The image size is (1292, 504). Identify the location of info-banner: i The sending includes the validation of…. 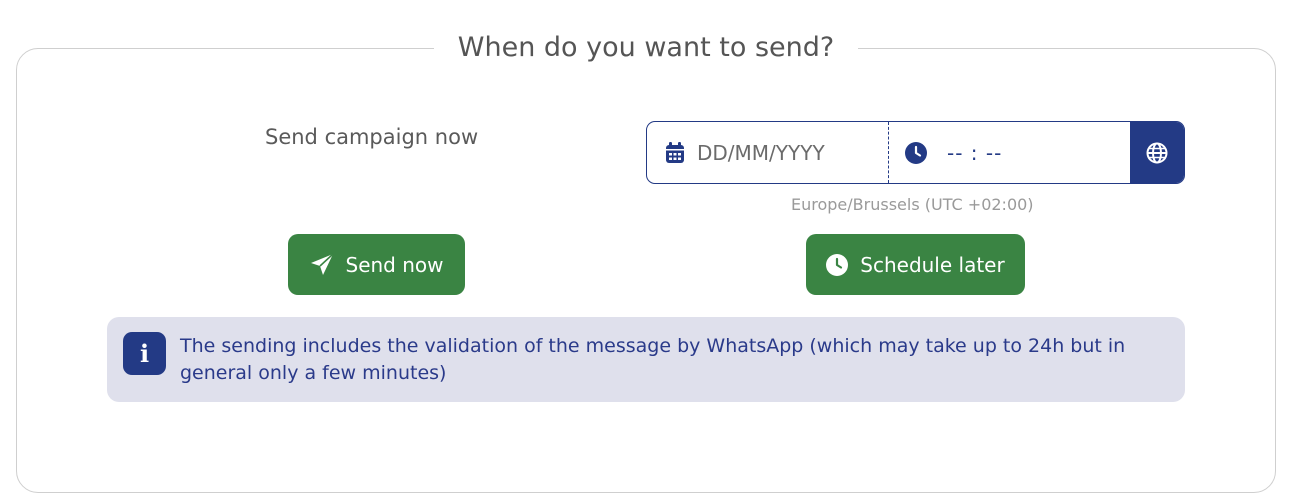
(646, 359).